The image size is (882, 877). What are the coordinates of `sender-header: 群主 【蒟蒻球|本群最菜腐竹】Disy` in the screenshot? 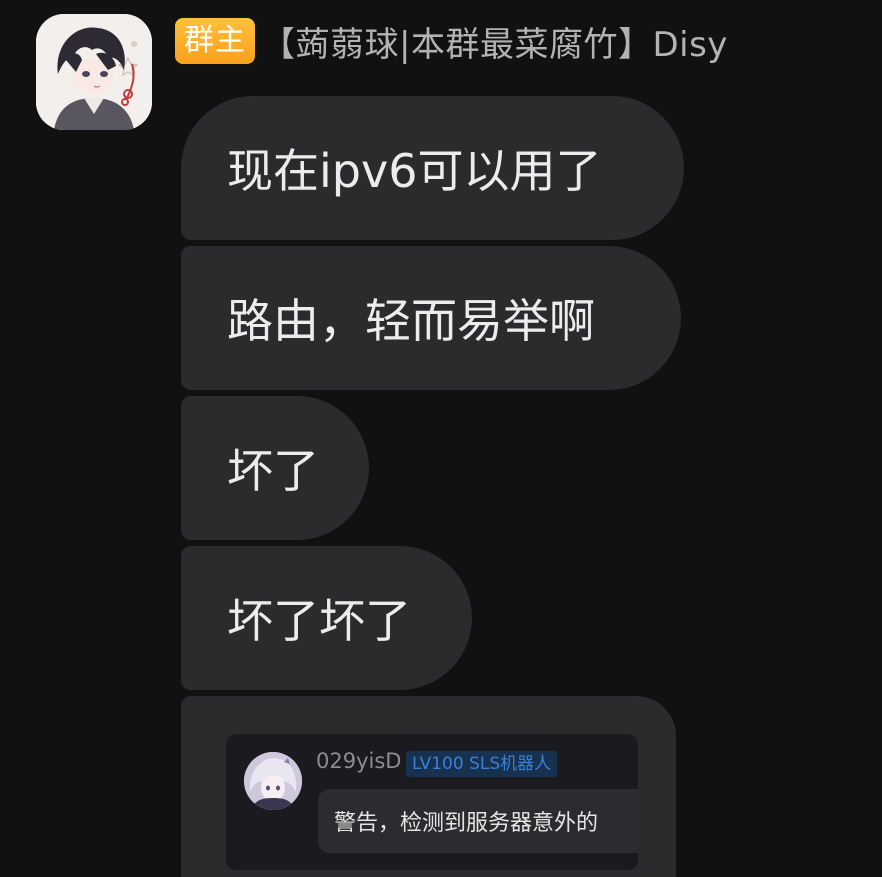 It's located at (451, 41).